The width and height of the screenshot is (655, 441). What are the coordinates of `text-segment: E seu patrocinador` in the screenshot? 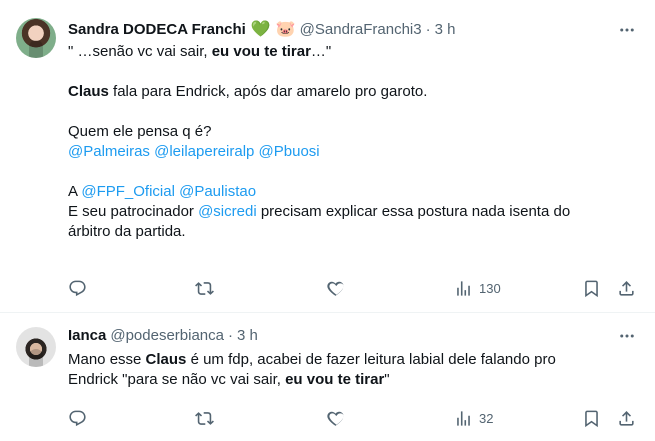 It's located at (133, 211).